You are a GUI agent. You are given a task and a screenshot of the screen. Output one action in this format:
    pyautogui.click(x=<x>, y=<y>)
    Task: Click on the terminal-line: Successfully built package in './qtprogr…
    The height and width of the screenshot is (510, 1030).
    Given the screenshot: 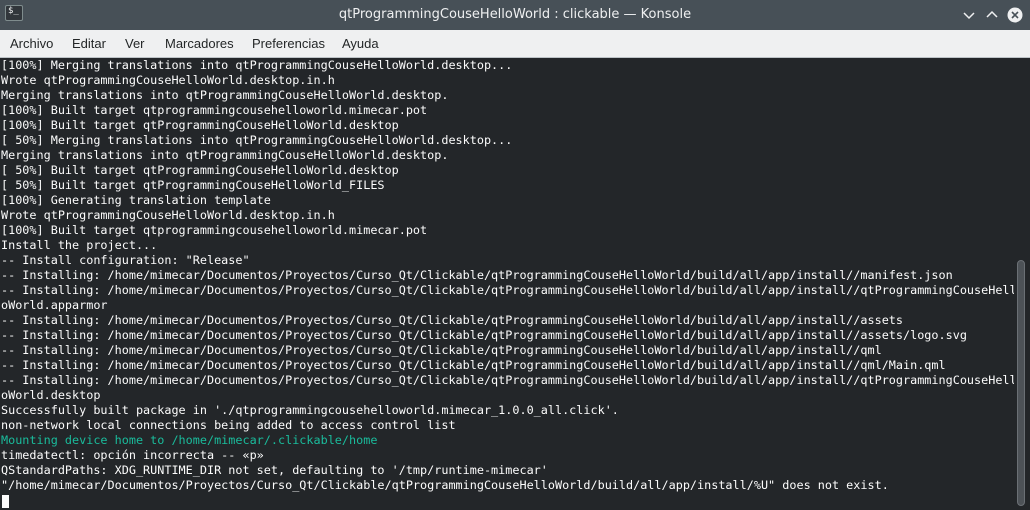 What is the action you would take?
    pyautogui.click(x=310, y=410)
    